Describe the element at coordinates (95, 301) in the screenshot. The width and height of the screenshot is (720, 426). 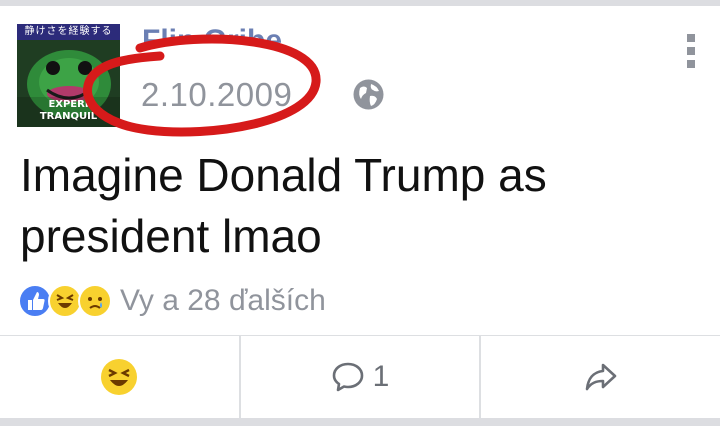
I see `sad-icon` at that location.